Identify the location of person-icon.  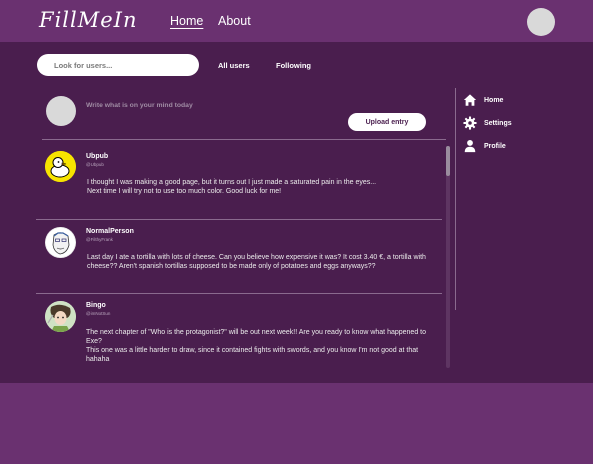
(470, 146).